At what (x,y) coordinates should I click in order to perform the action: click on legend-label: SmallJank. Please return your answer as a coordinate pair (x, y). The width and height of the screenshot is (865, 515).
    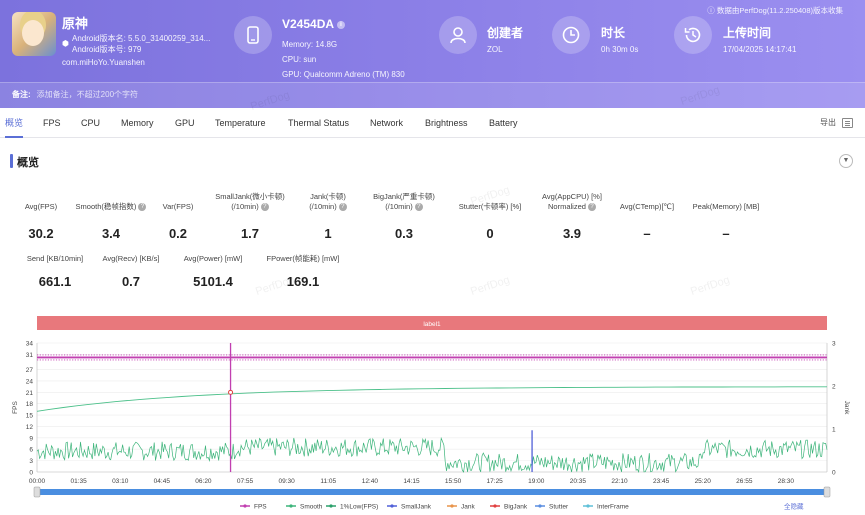
    Looking at the image, I should click on (416, 507).